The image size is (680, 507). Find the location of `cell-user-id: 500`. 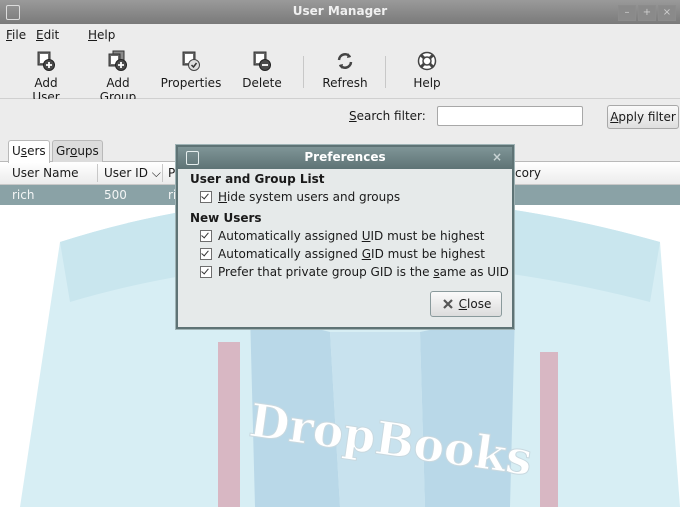

cell-user-id: 500 is located at coordinates (115, 195).